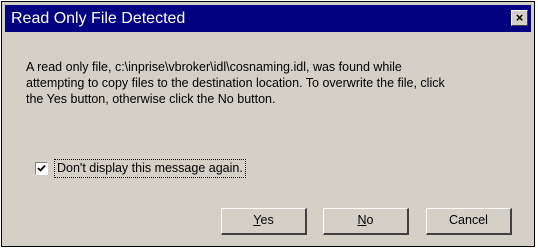 The width and height of the screenshot is (538, 249). Describe the element at coordinates (98, 18) in the screenshot. I see `dialog-title: Read Only File Detected` at that location.